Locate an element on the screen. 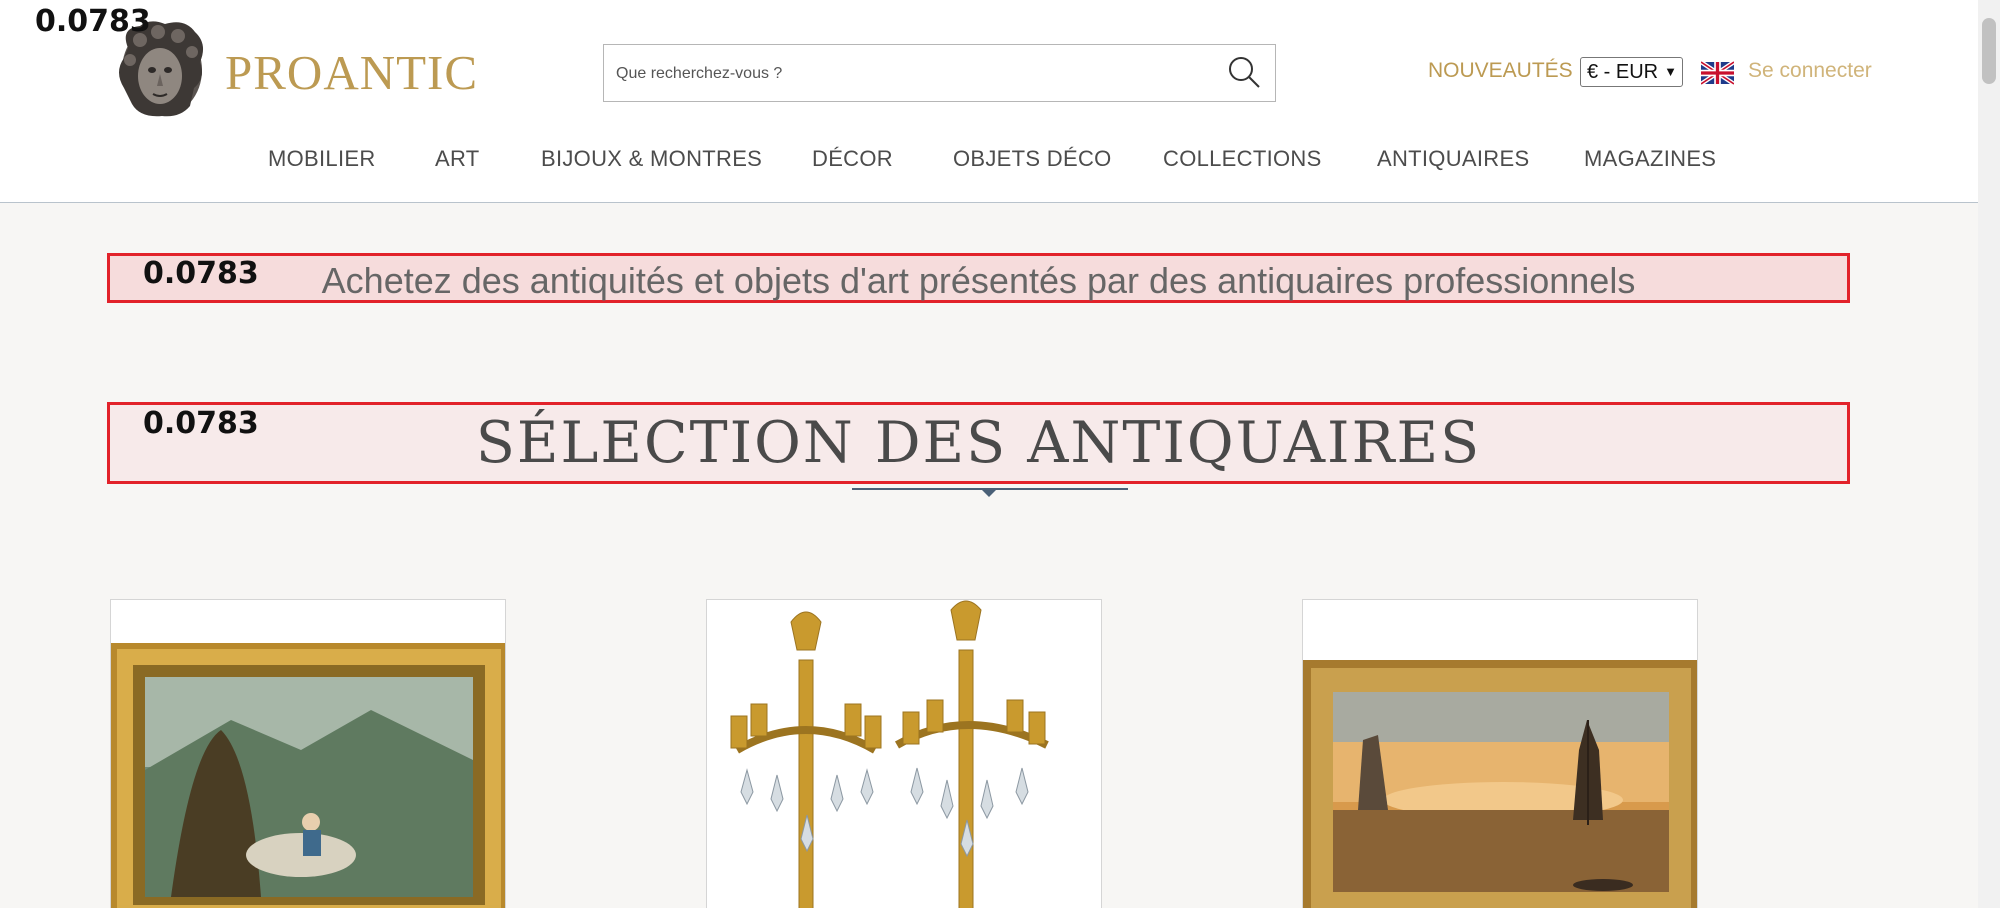  painting-seascape-image is located at coordinates (1500, 754).